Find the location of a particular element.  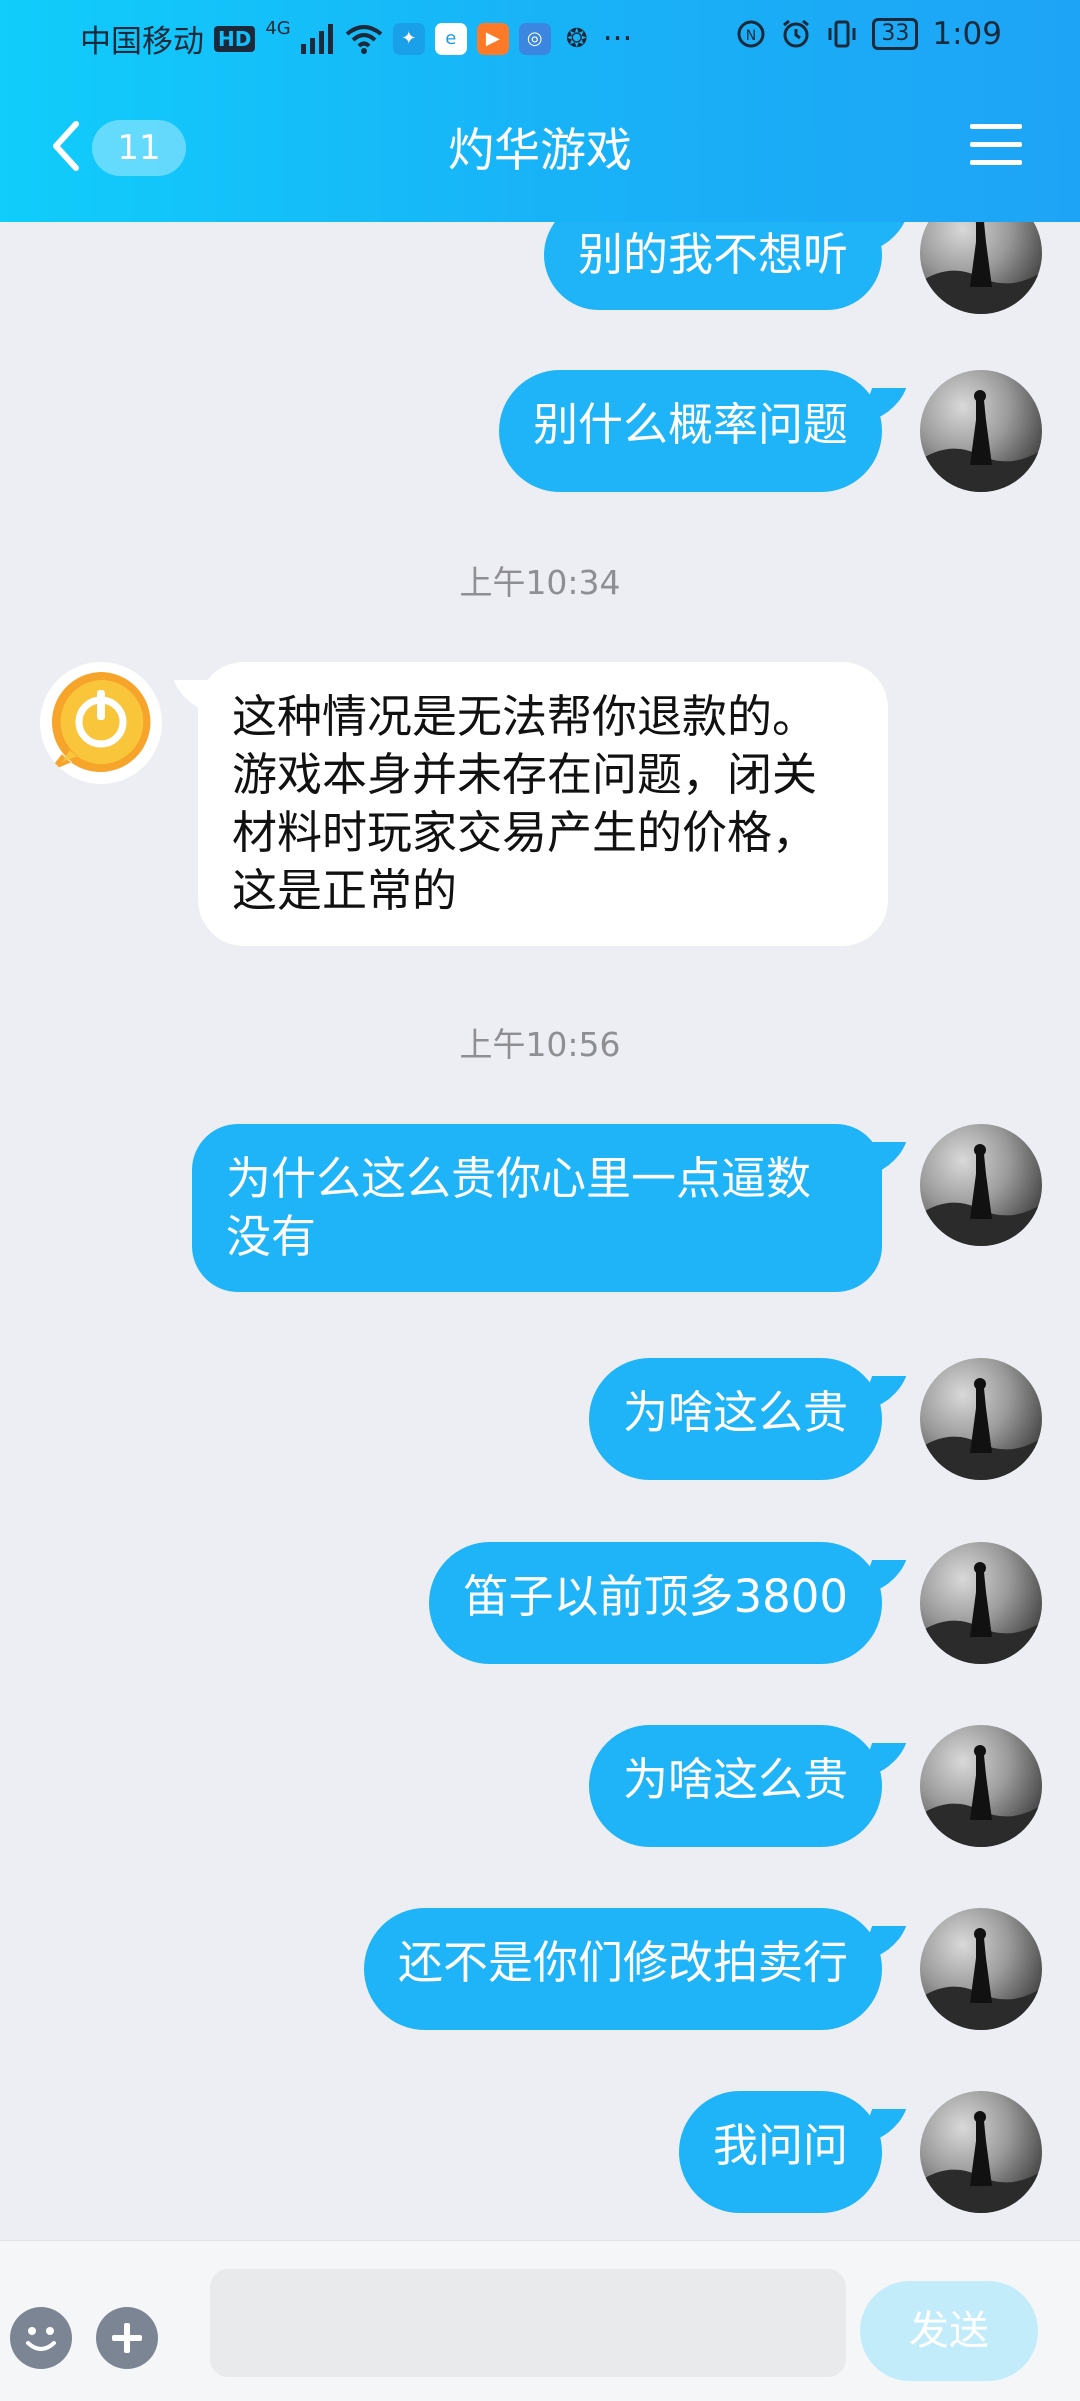

carrier-name: 中国移动 is located at coordinates (142, 42).